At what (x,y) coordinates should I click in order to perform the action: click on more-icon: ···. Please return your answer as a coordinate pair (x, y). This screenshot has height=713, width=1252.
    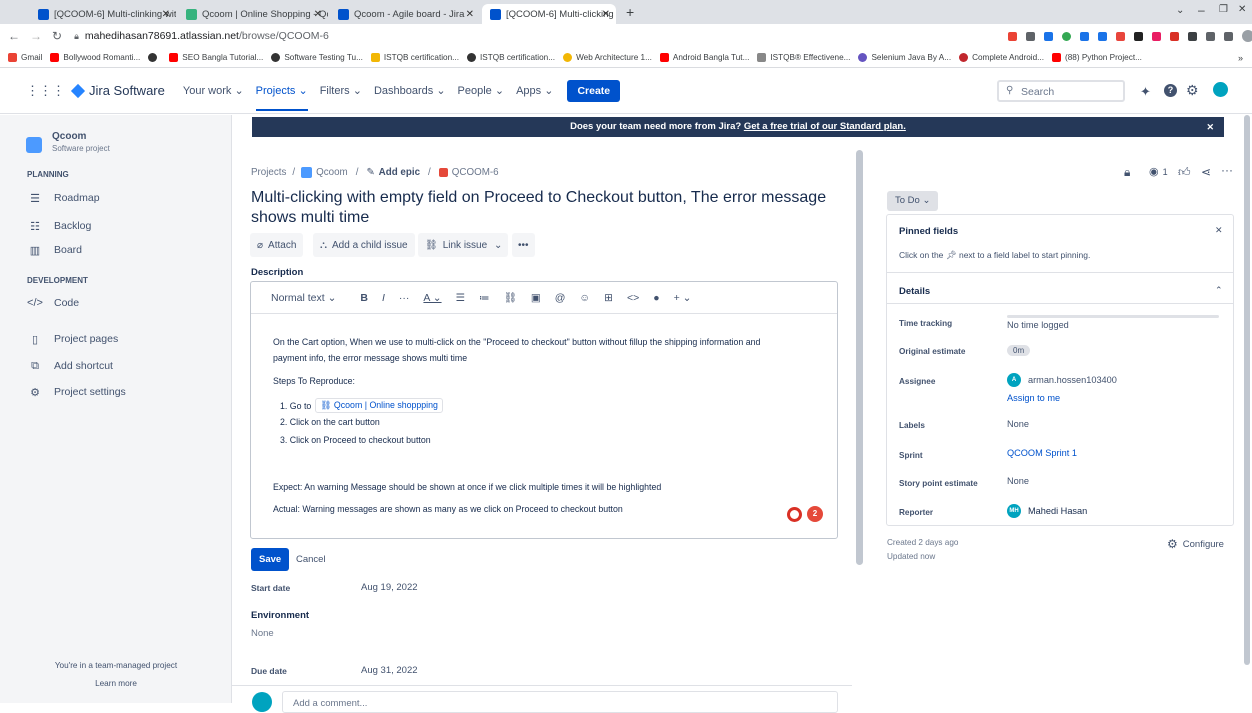
    Looking at the image, I should click on (1227, 170).